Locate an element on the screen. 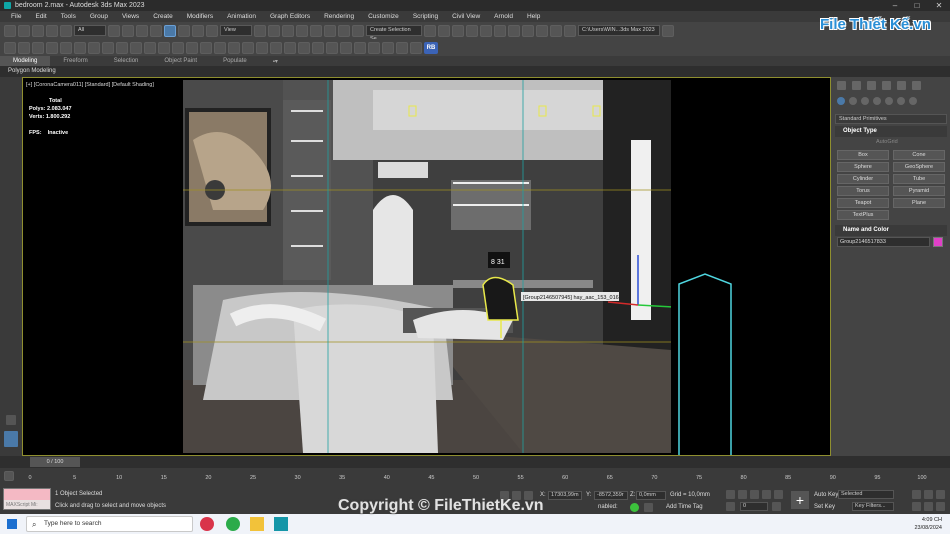 The height and width of the screenshot is (534, 950). ribbon-options-icon: ▪▾ is located at coordinates (275, 61).